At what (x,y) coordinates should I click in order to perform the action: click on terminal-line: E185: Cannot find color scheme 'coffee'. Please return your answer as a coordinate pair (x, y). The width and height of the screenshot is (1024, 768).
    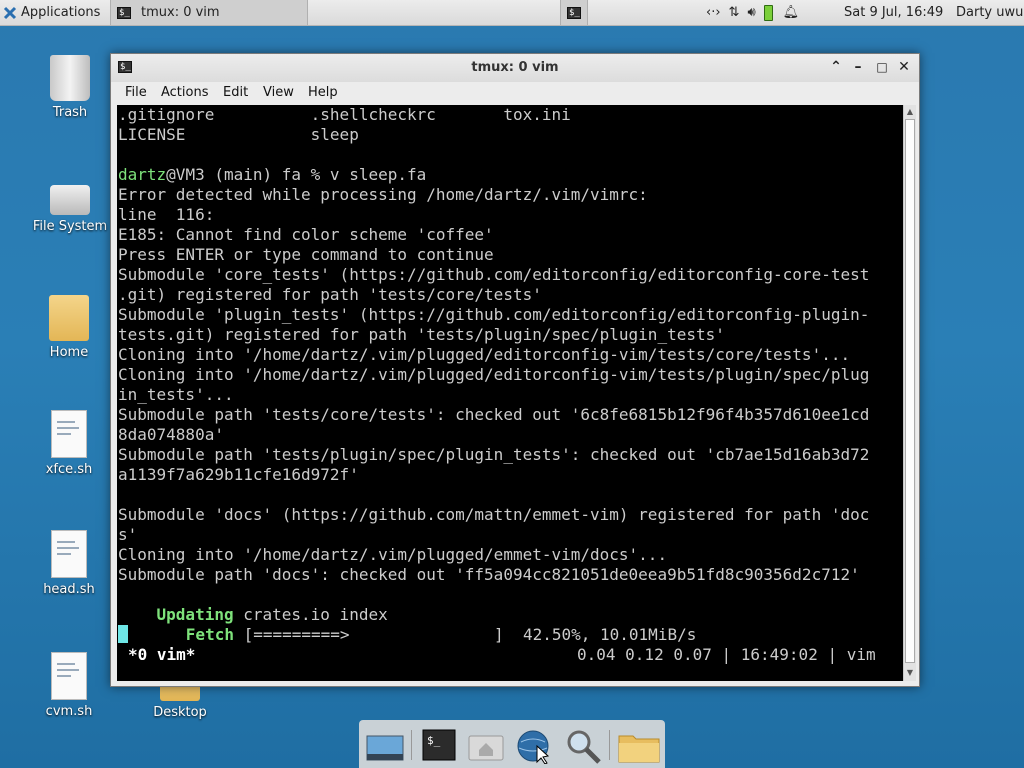
    Looking at the image, I should click on (306, 234).